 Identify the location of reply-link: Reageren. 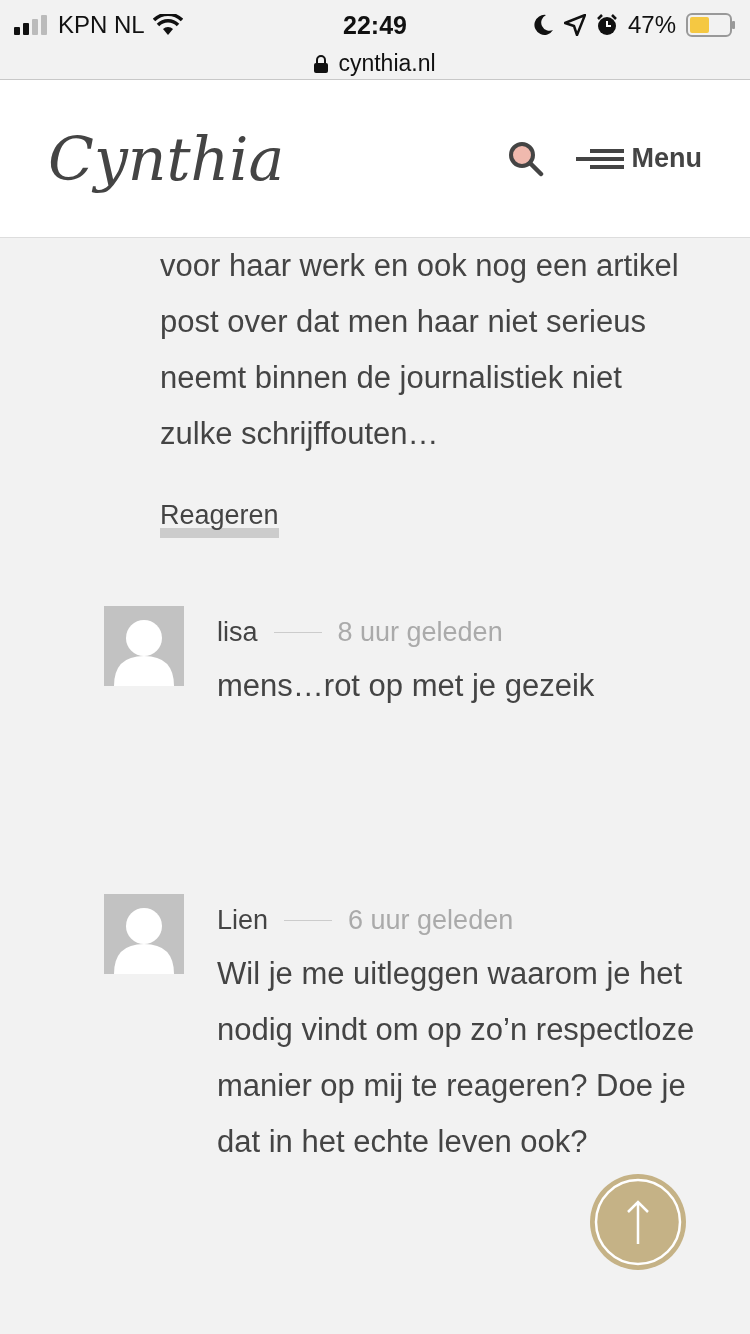
(219, 520).